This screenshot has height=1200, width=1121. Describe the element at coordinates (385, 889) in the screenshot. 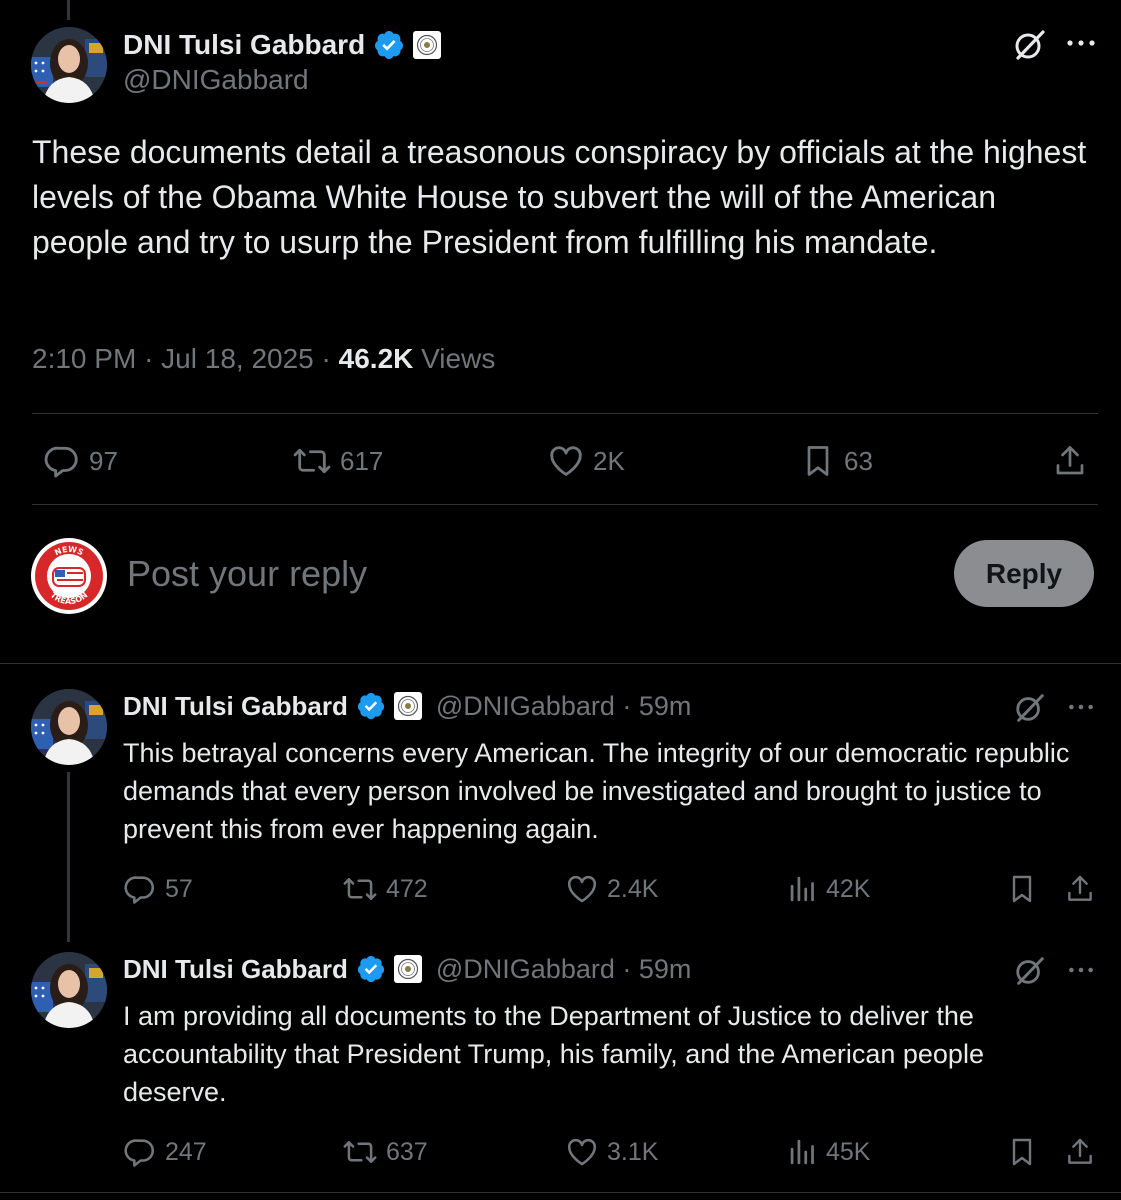

I see `repost-button: 472` at that location.